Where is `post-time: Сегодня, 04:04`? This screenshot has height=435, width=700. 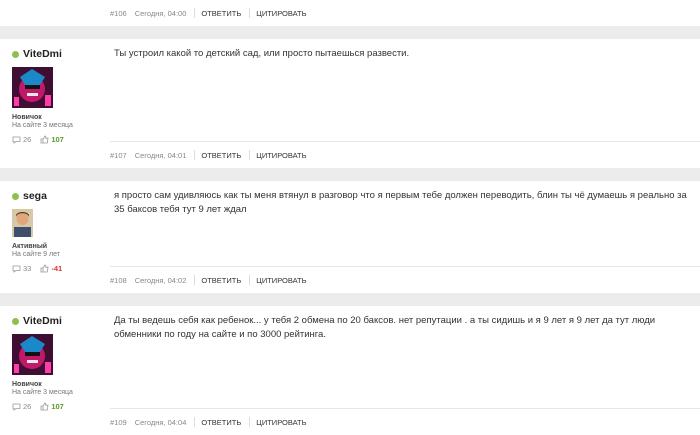 post-time: Сегодня, 04:04 is located at coordinates (160, 422).